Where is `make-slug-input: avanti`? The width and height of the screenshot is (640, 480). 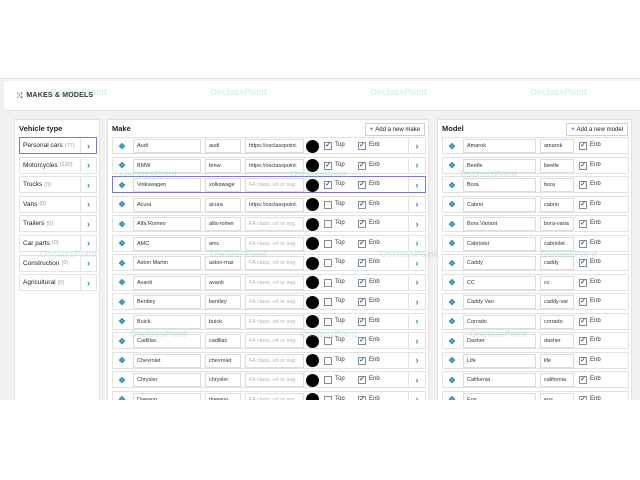
make-slug-input: avanti is located at coordinates (223, 282).